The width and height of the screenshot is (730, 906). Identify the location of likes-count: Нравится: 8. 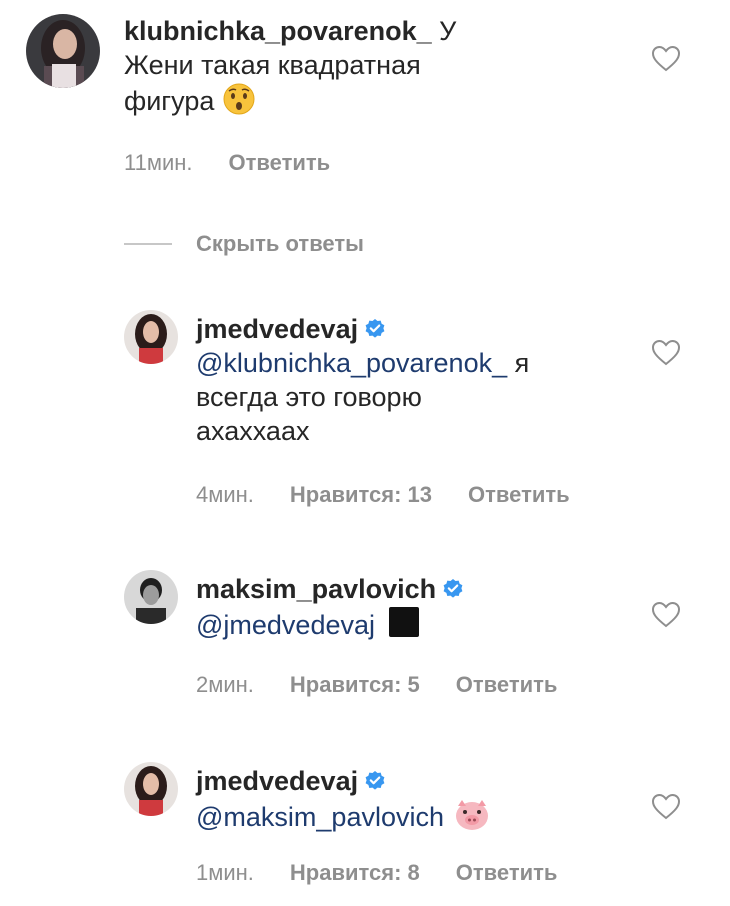
(355, 872).